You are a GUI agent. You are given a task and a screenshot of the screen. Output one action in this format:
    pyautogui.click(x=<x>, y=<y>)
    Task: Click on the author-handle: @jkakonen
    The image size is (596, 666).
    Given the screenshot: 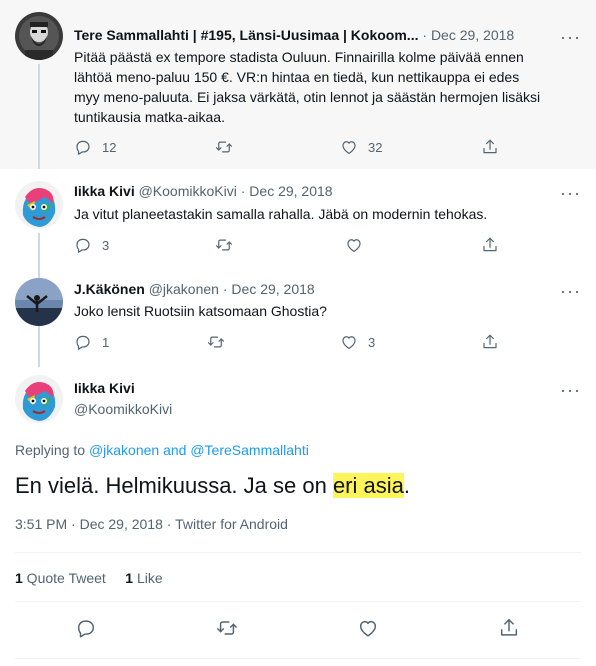 What is the action you would take?
    pyautogui.click(x=184, y=289)
    